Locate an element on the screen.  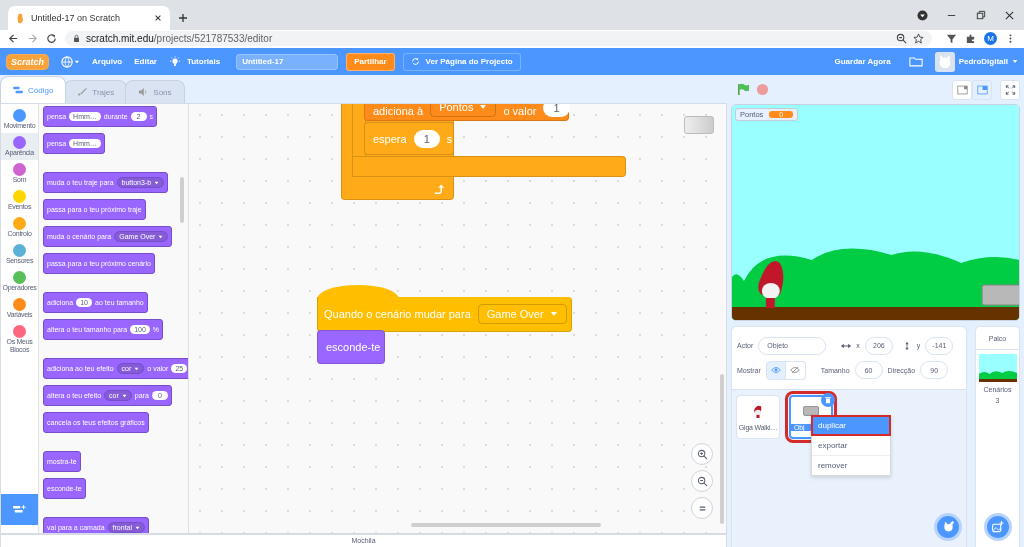
code-block: esconde-te is located at coordinates (351, 347).